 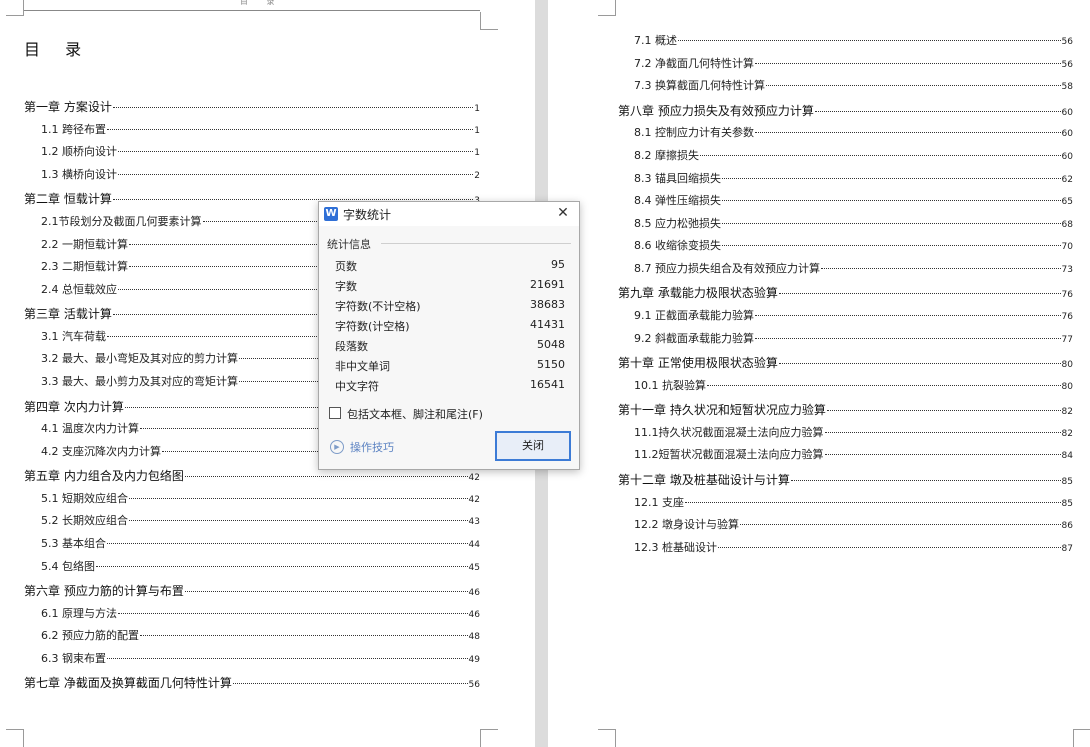 What do you see at coordinates (853, 454) in the screenshot?
I see `toc-section-entry: 11.2短暂状况截面混凝土法向应力验算 84` at bounding box center [853, 454].